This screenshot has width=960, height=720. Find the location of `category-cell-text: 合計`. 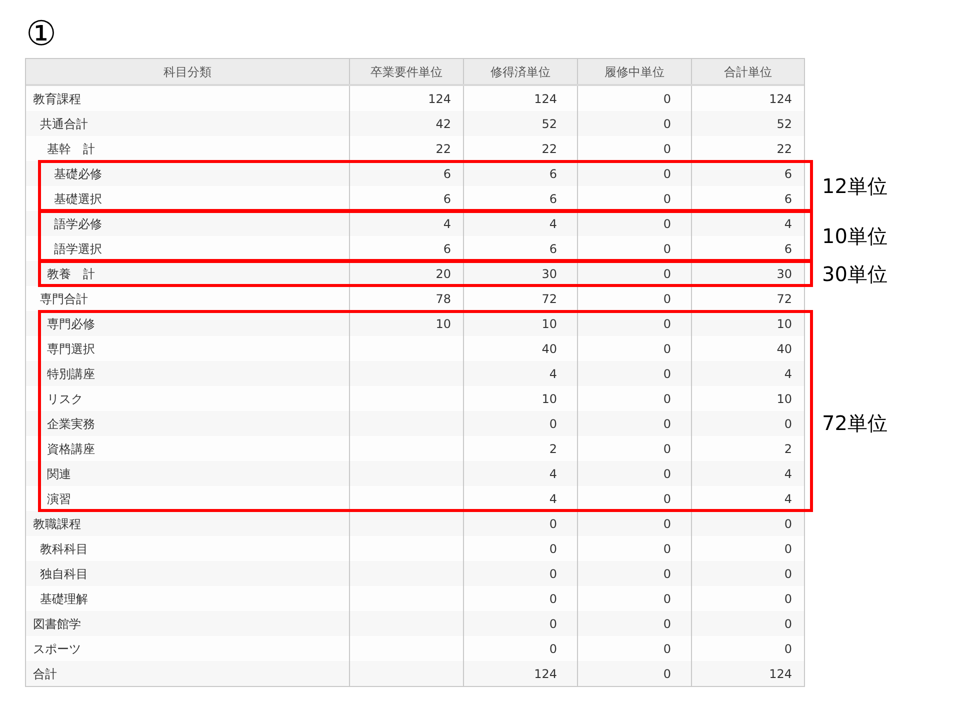

category-cell-text: 合計 is located at coordinates (45, 674).